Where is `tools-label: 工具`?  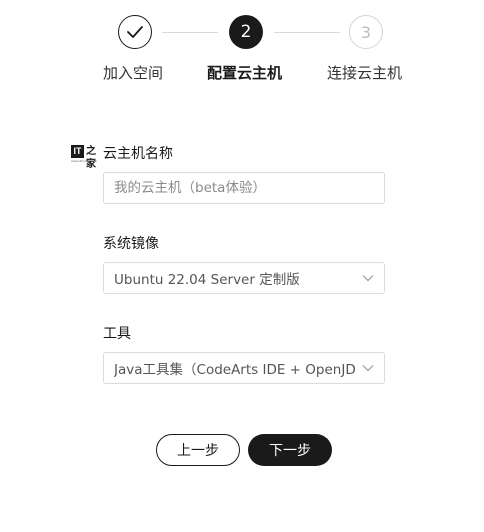
tools-label: 工具 is located at coordinates (117, 334).